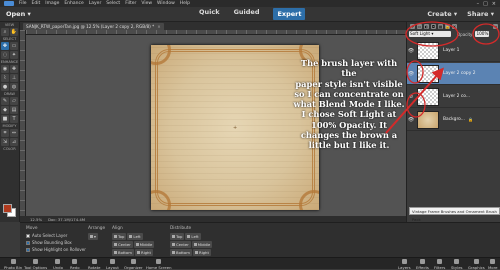 The image size is (500, 270). I want to click on lock-all-icon: 🔒, so click(447, 26).